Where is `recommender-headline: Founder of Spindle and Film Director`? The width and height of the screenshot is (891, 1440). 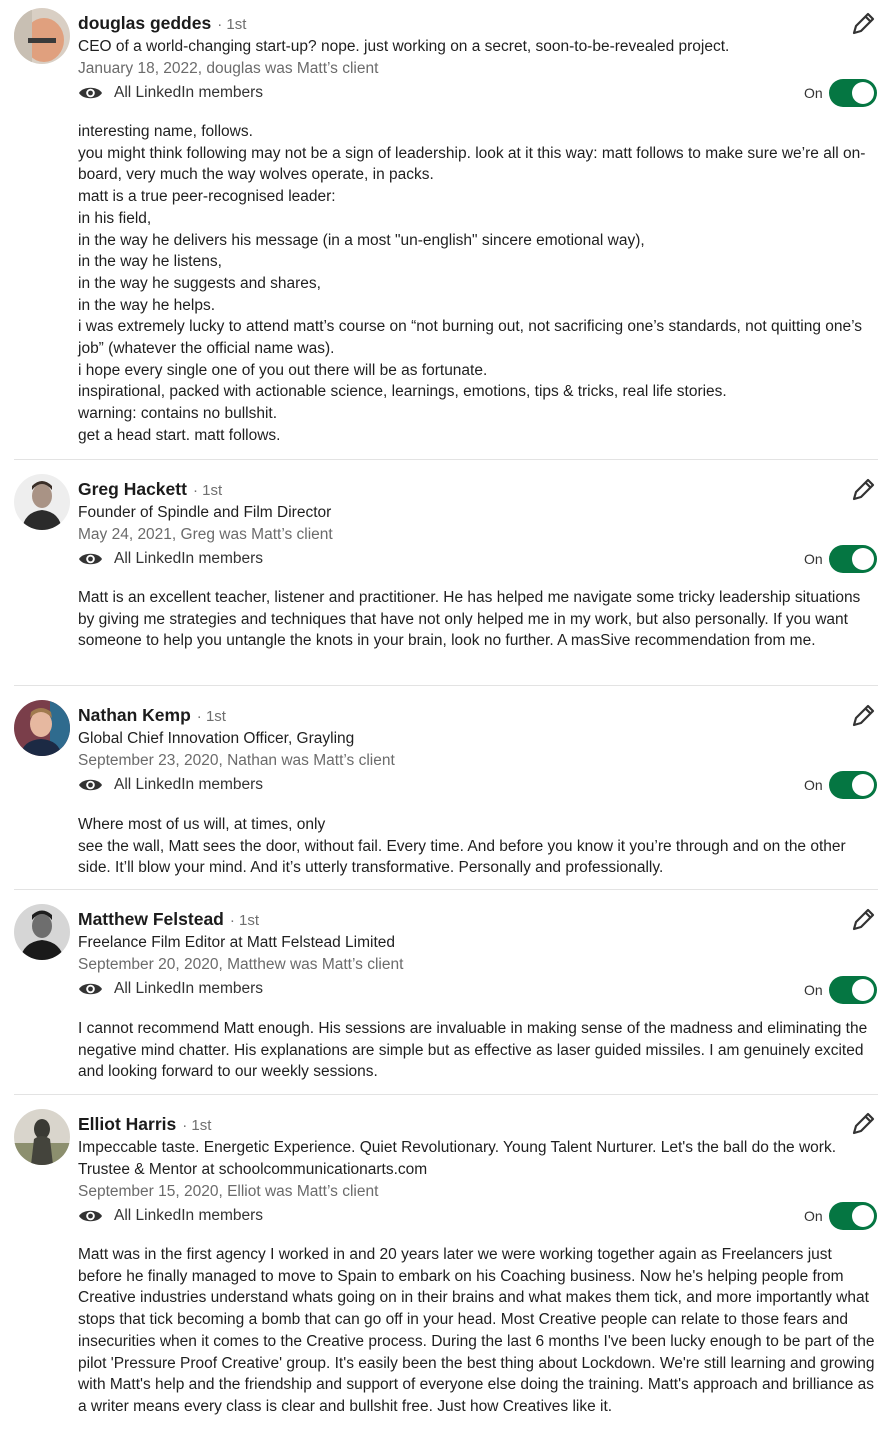
recommender-headline: Founder of Spindle and Film Director is located at coordinates (205, 512).